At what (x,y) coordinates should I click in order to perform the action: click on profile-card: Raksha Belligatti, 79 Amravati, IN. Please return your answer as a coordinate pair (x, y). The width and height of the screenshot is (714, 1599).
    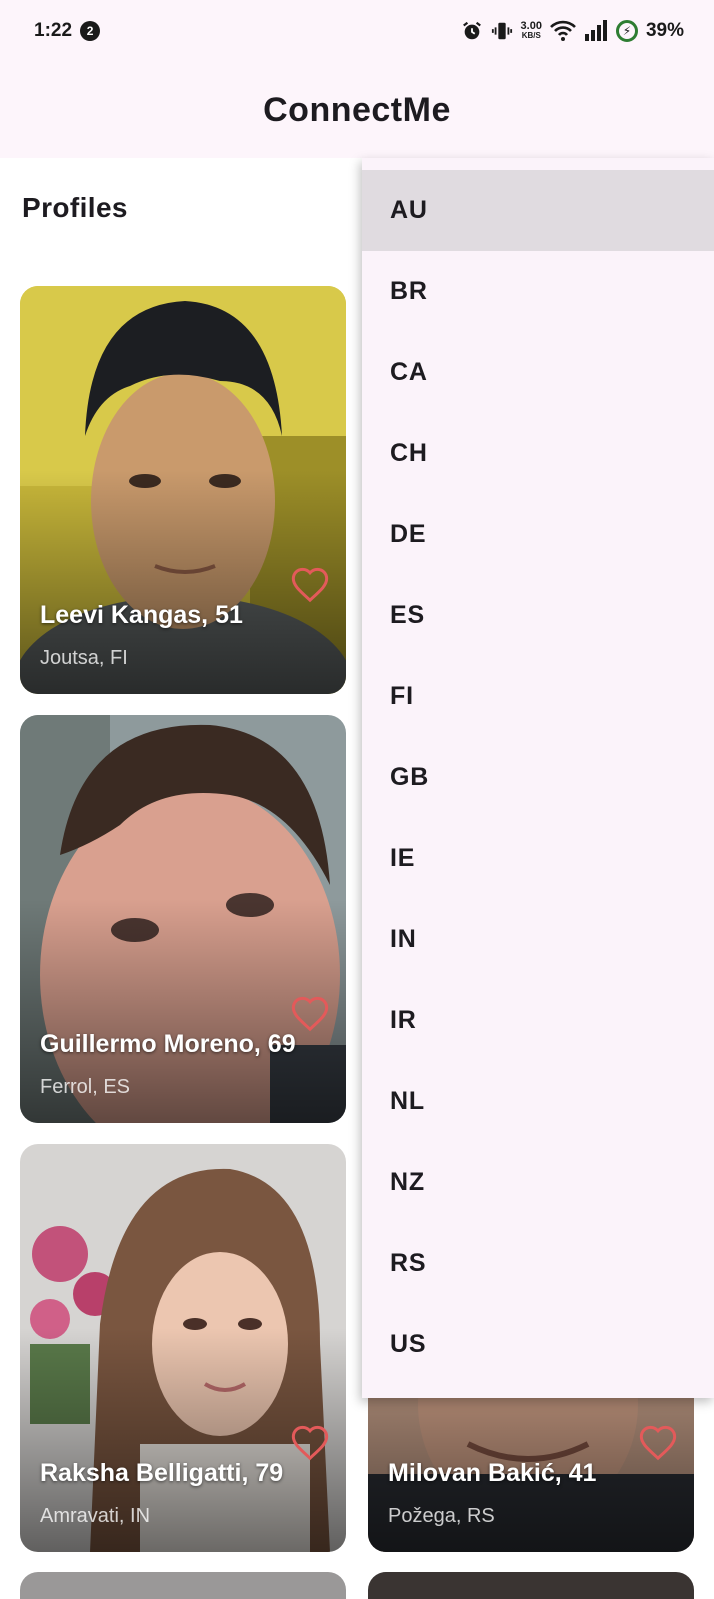
    Looking at the image, I should click on (183, 1348).